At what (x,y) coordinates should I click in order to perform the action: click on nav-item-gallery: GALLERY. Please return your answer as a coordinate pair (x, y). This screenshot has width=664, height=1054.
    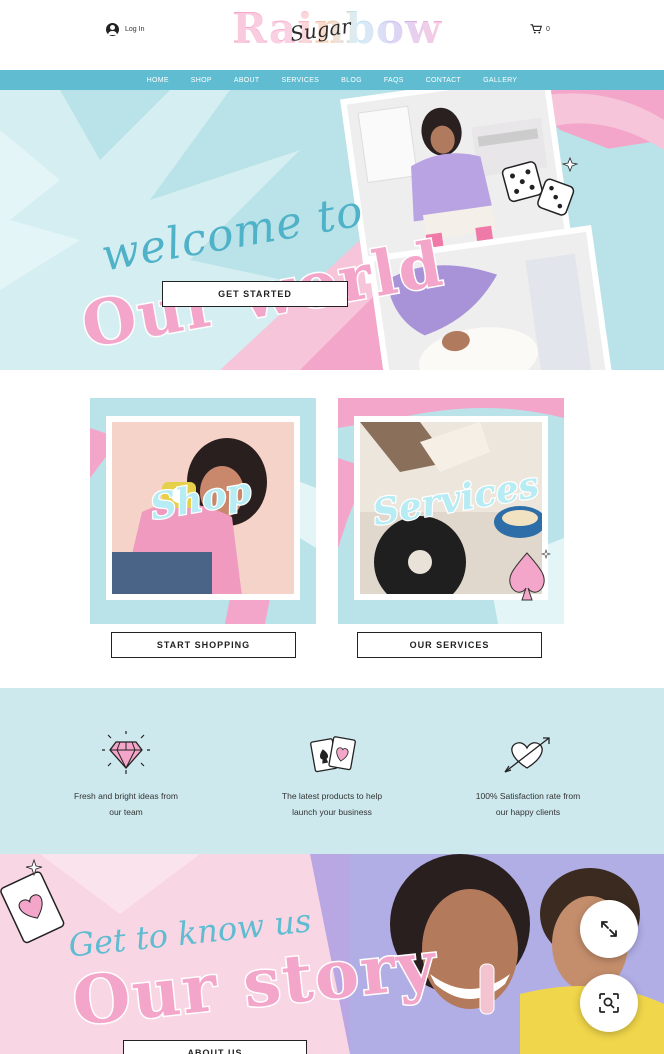
    Looking at the image, I should click on (500, 80).